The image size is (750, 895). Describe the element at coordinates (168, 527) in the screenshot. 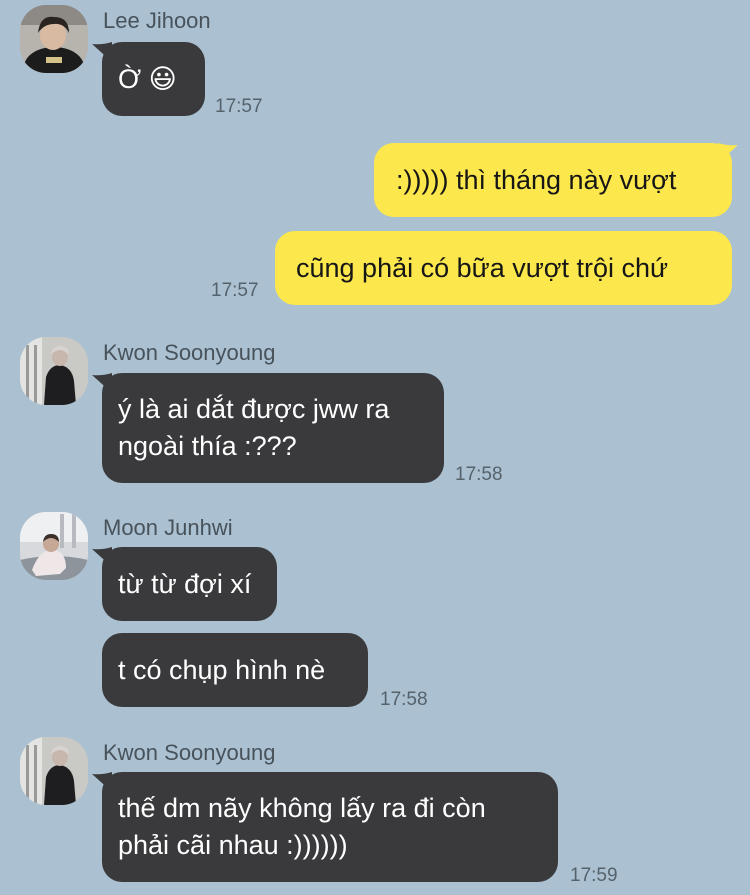

I see `sender-name: Moon Junhwi` at that location.